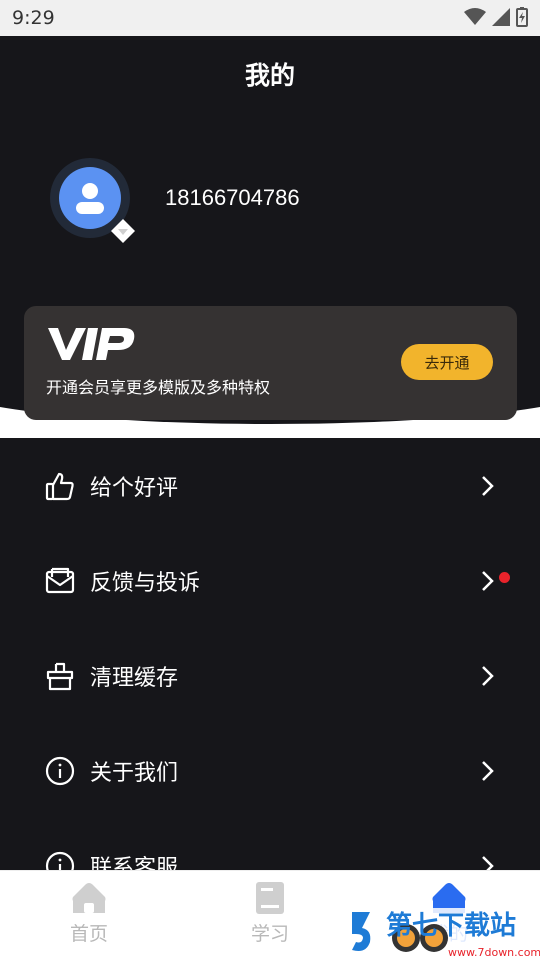  I want to click on watermark-text: 第七下载站, so click(451, 925).